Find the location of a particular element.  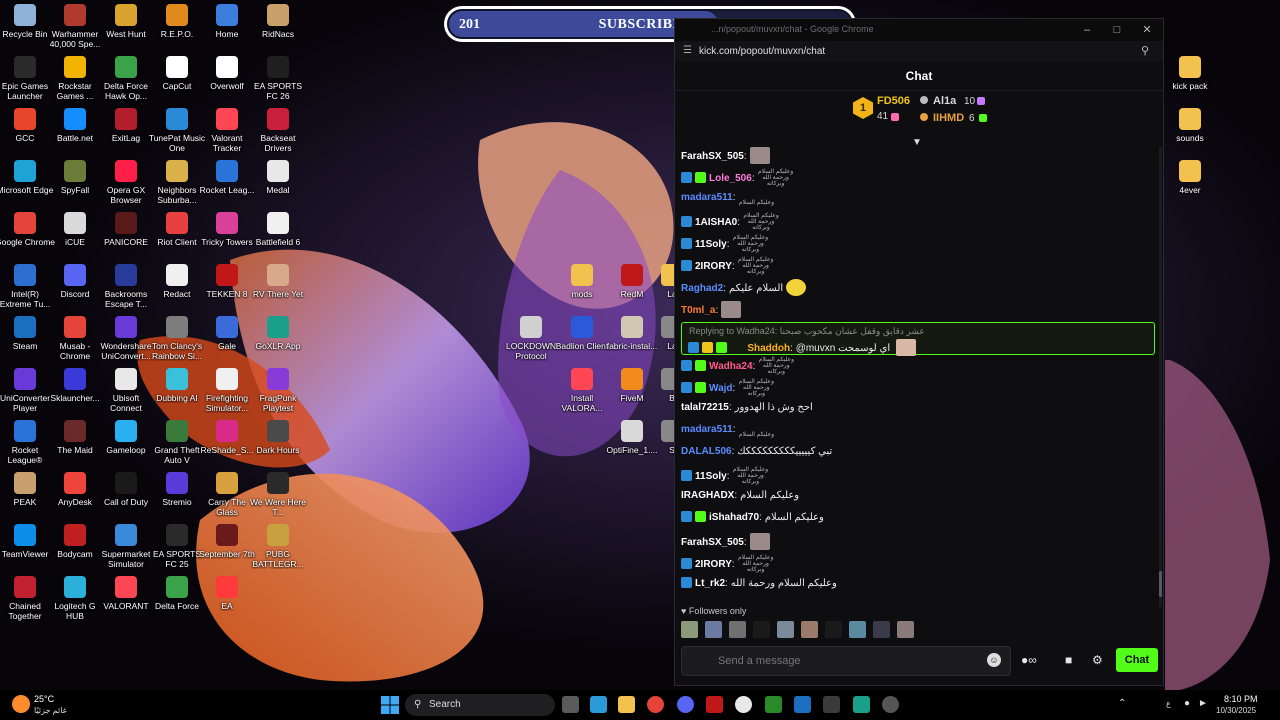

taskbar-search-box: ⚲ Search is located at coordinates (480, 705).